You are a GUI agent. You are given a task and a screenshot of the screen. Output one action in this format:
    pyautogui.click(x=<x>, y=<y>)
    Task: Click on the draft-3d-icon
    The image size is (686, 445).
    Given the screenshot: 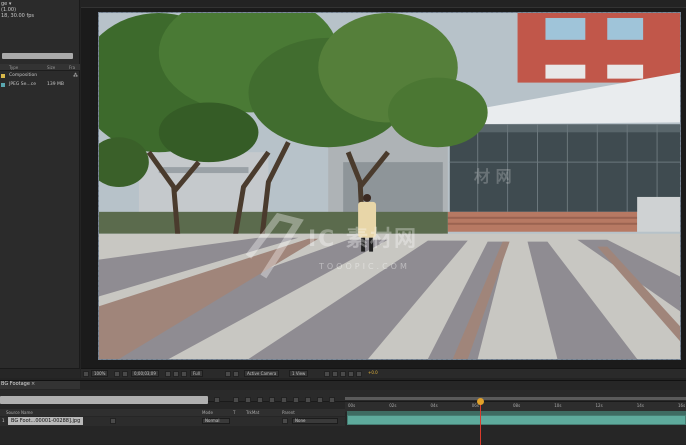 What is the action you would take?
    pyautogui.click(x=236, y=400)
    